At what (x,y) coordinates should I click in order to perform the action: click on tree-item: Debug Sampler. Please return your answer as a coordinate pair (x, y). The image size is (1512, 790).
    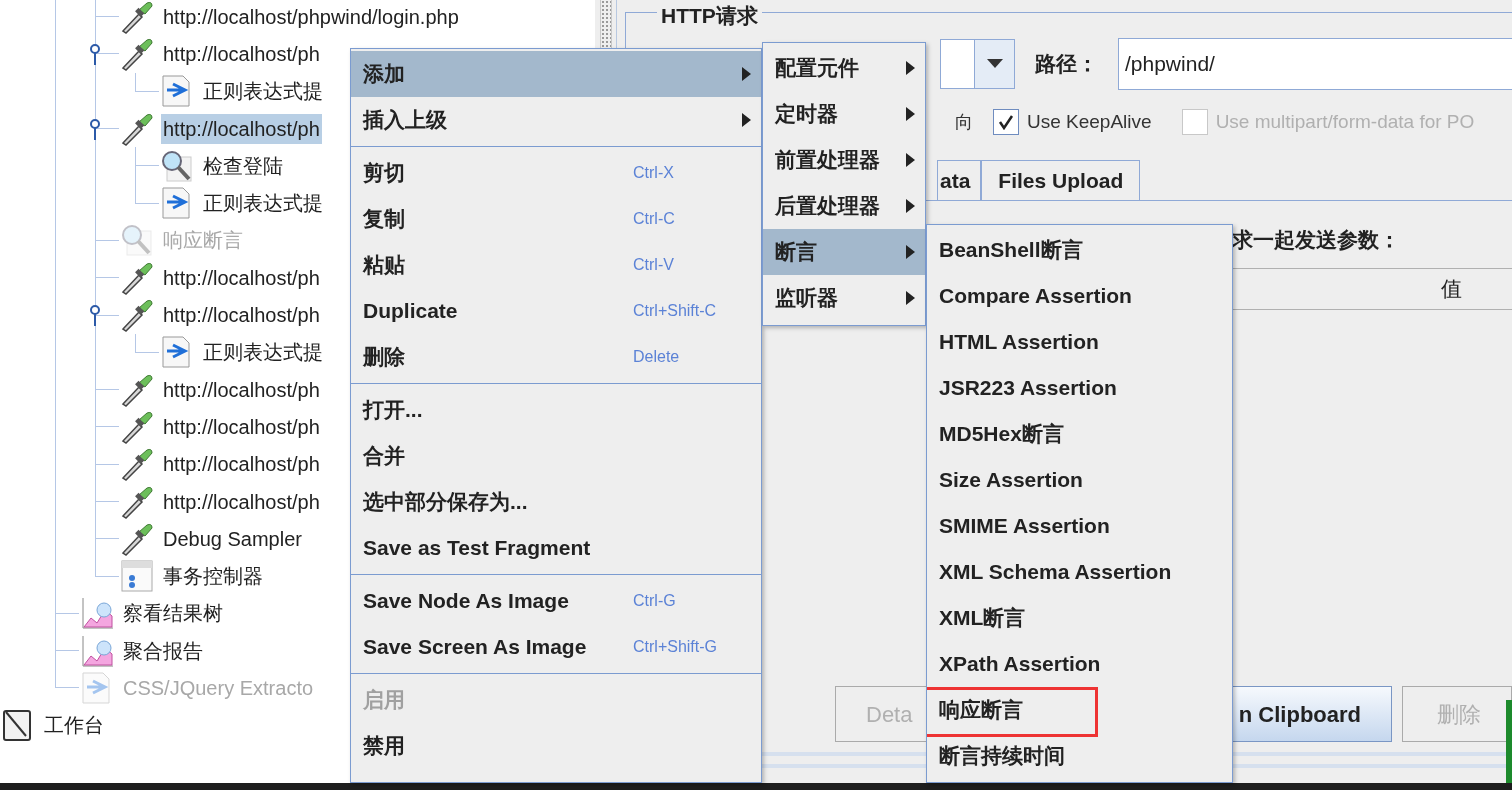
    Looking at the image, I should click on (232, 538).